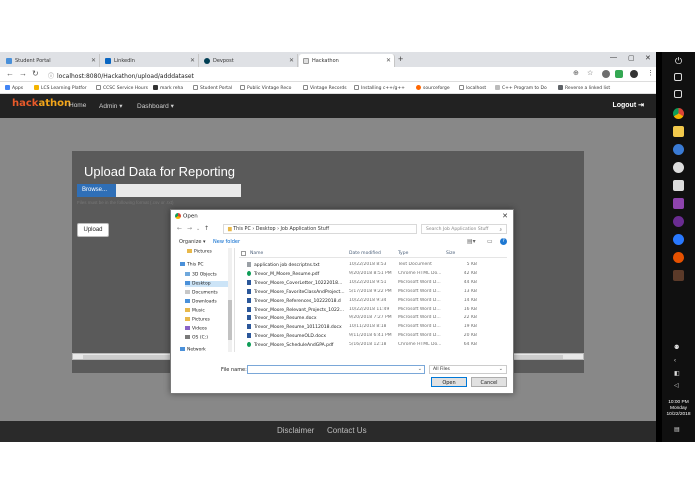 The height and width of the screenshot is (494, 695). Describe the element at coordinates (678, 131) in the screenshot. I see `file-explorer-icon` at that location.